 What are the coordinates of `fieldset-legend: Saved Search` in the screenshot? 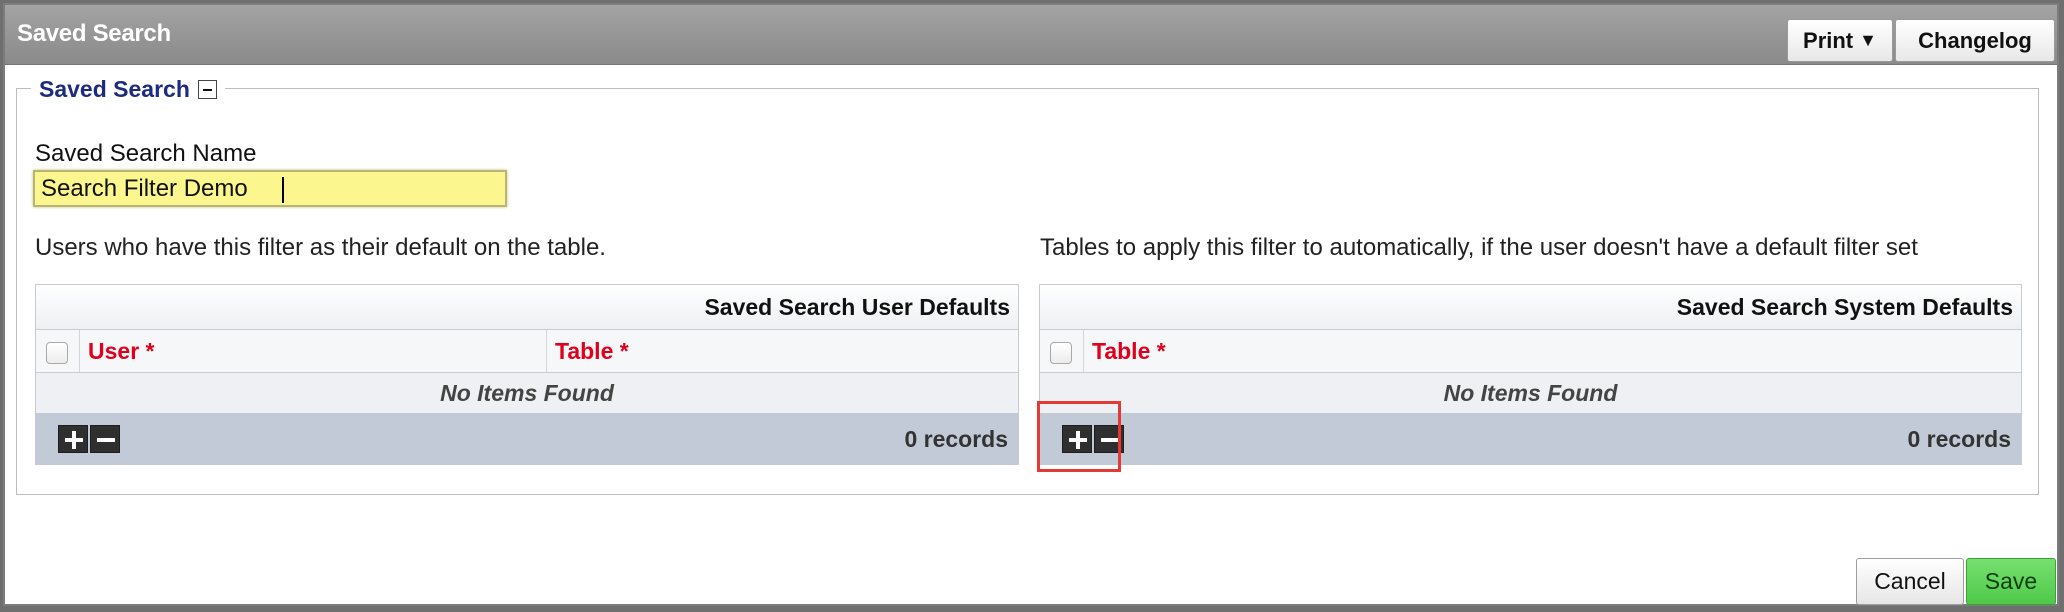 It's located at (128, 89).